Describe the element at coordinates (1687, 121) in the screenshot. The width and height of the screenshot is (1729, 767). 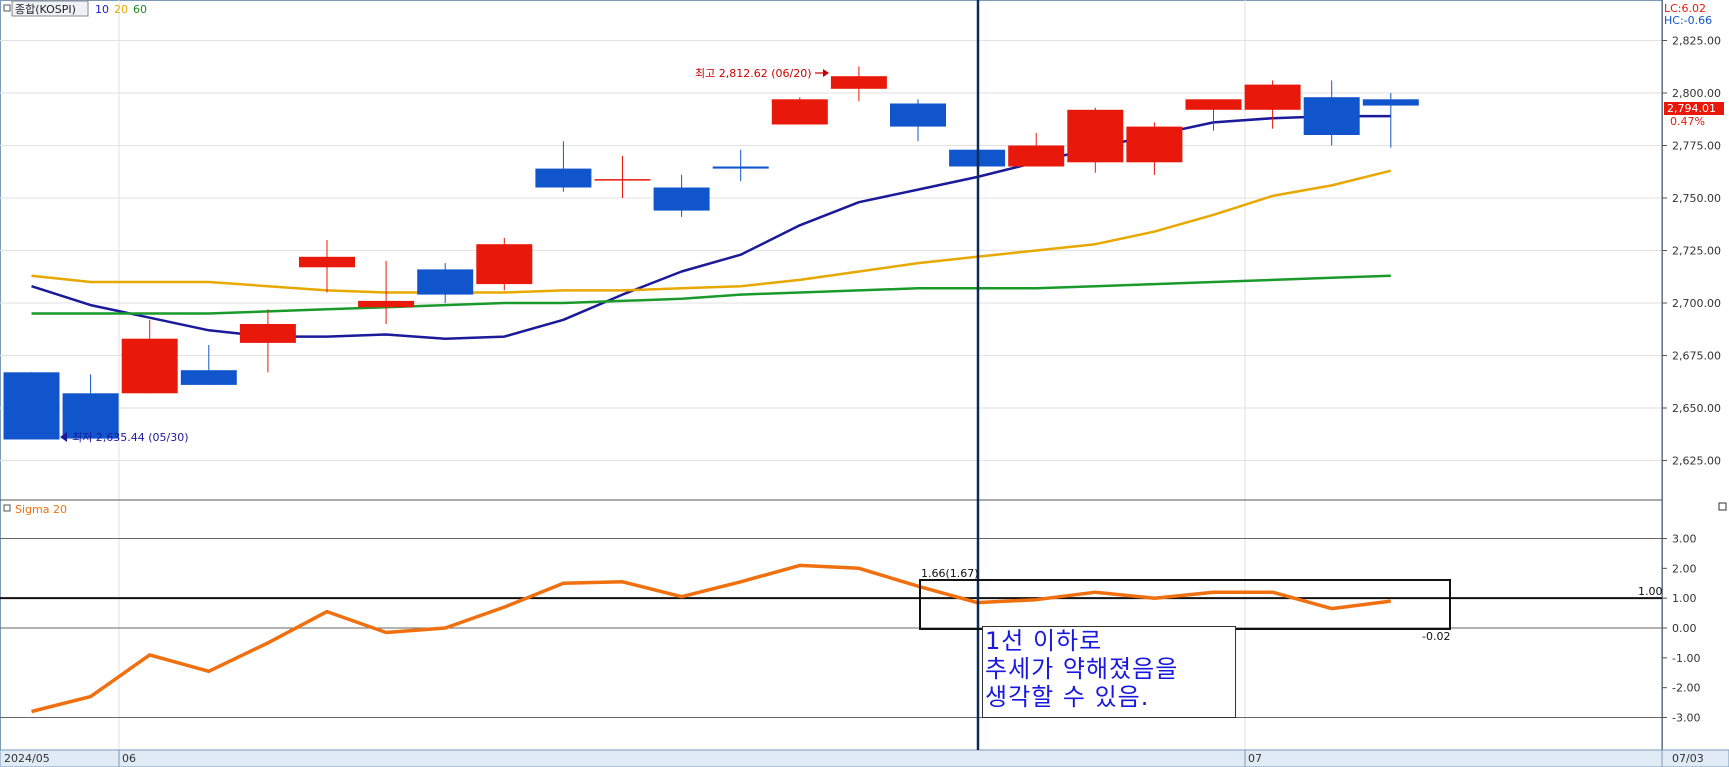
I see `change-pct-label: 0.47%` at that location.